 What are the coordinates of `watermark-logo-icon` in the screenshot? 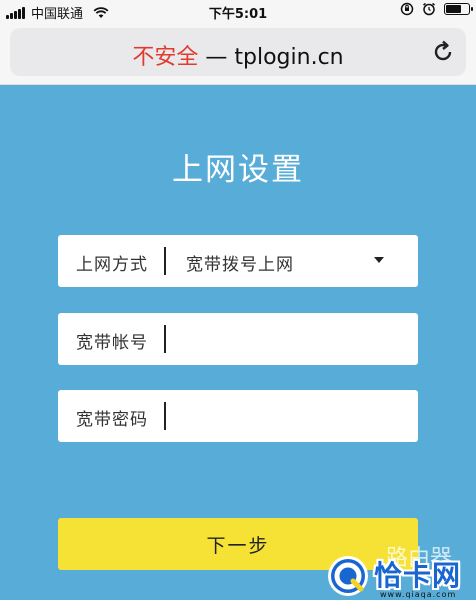 It's located at (348, 576).